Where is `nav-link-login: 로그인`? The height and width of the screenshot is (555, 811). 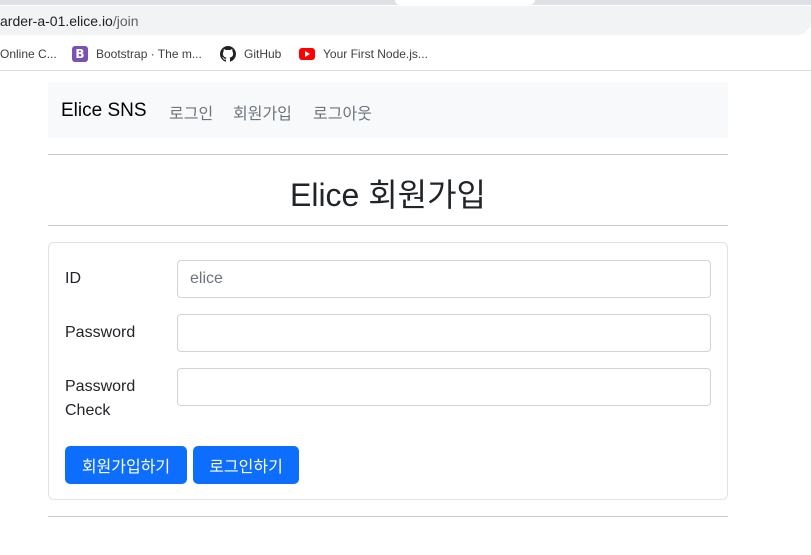 nav-link-login: 로그인 is located at coordinates (191, 112).